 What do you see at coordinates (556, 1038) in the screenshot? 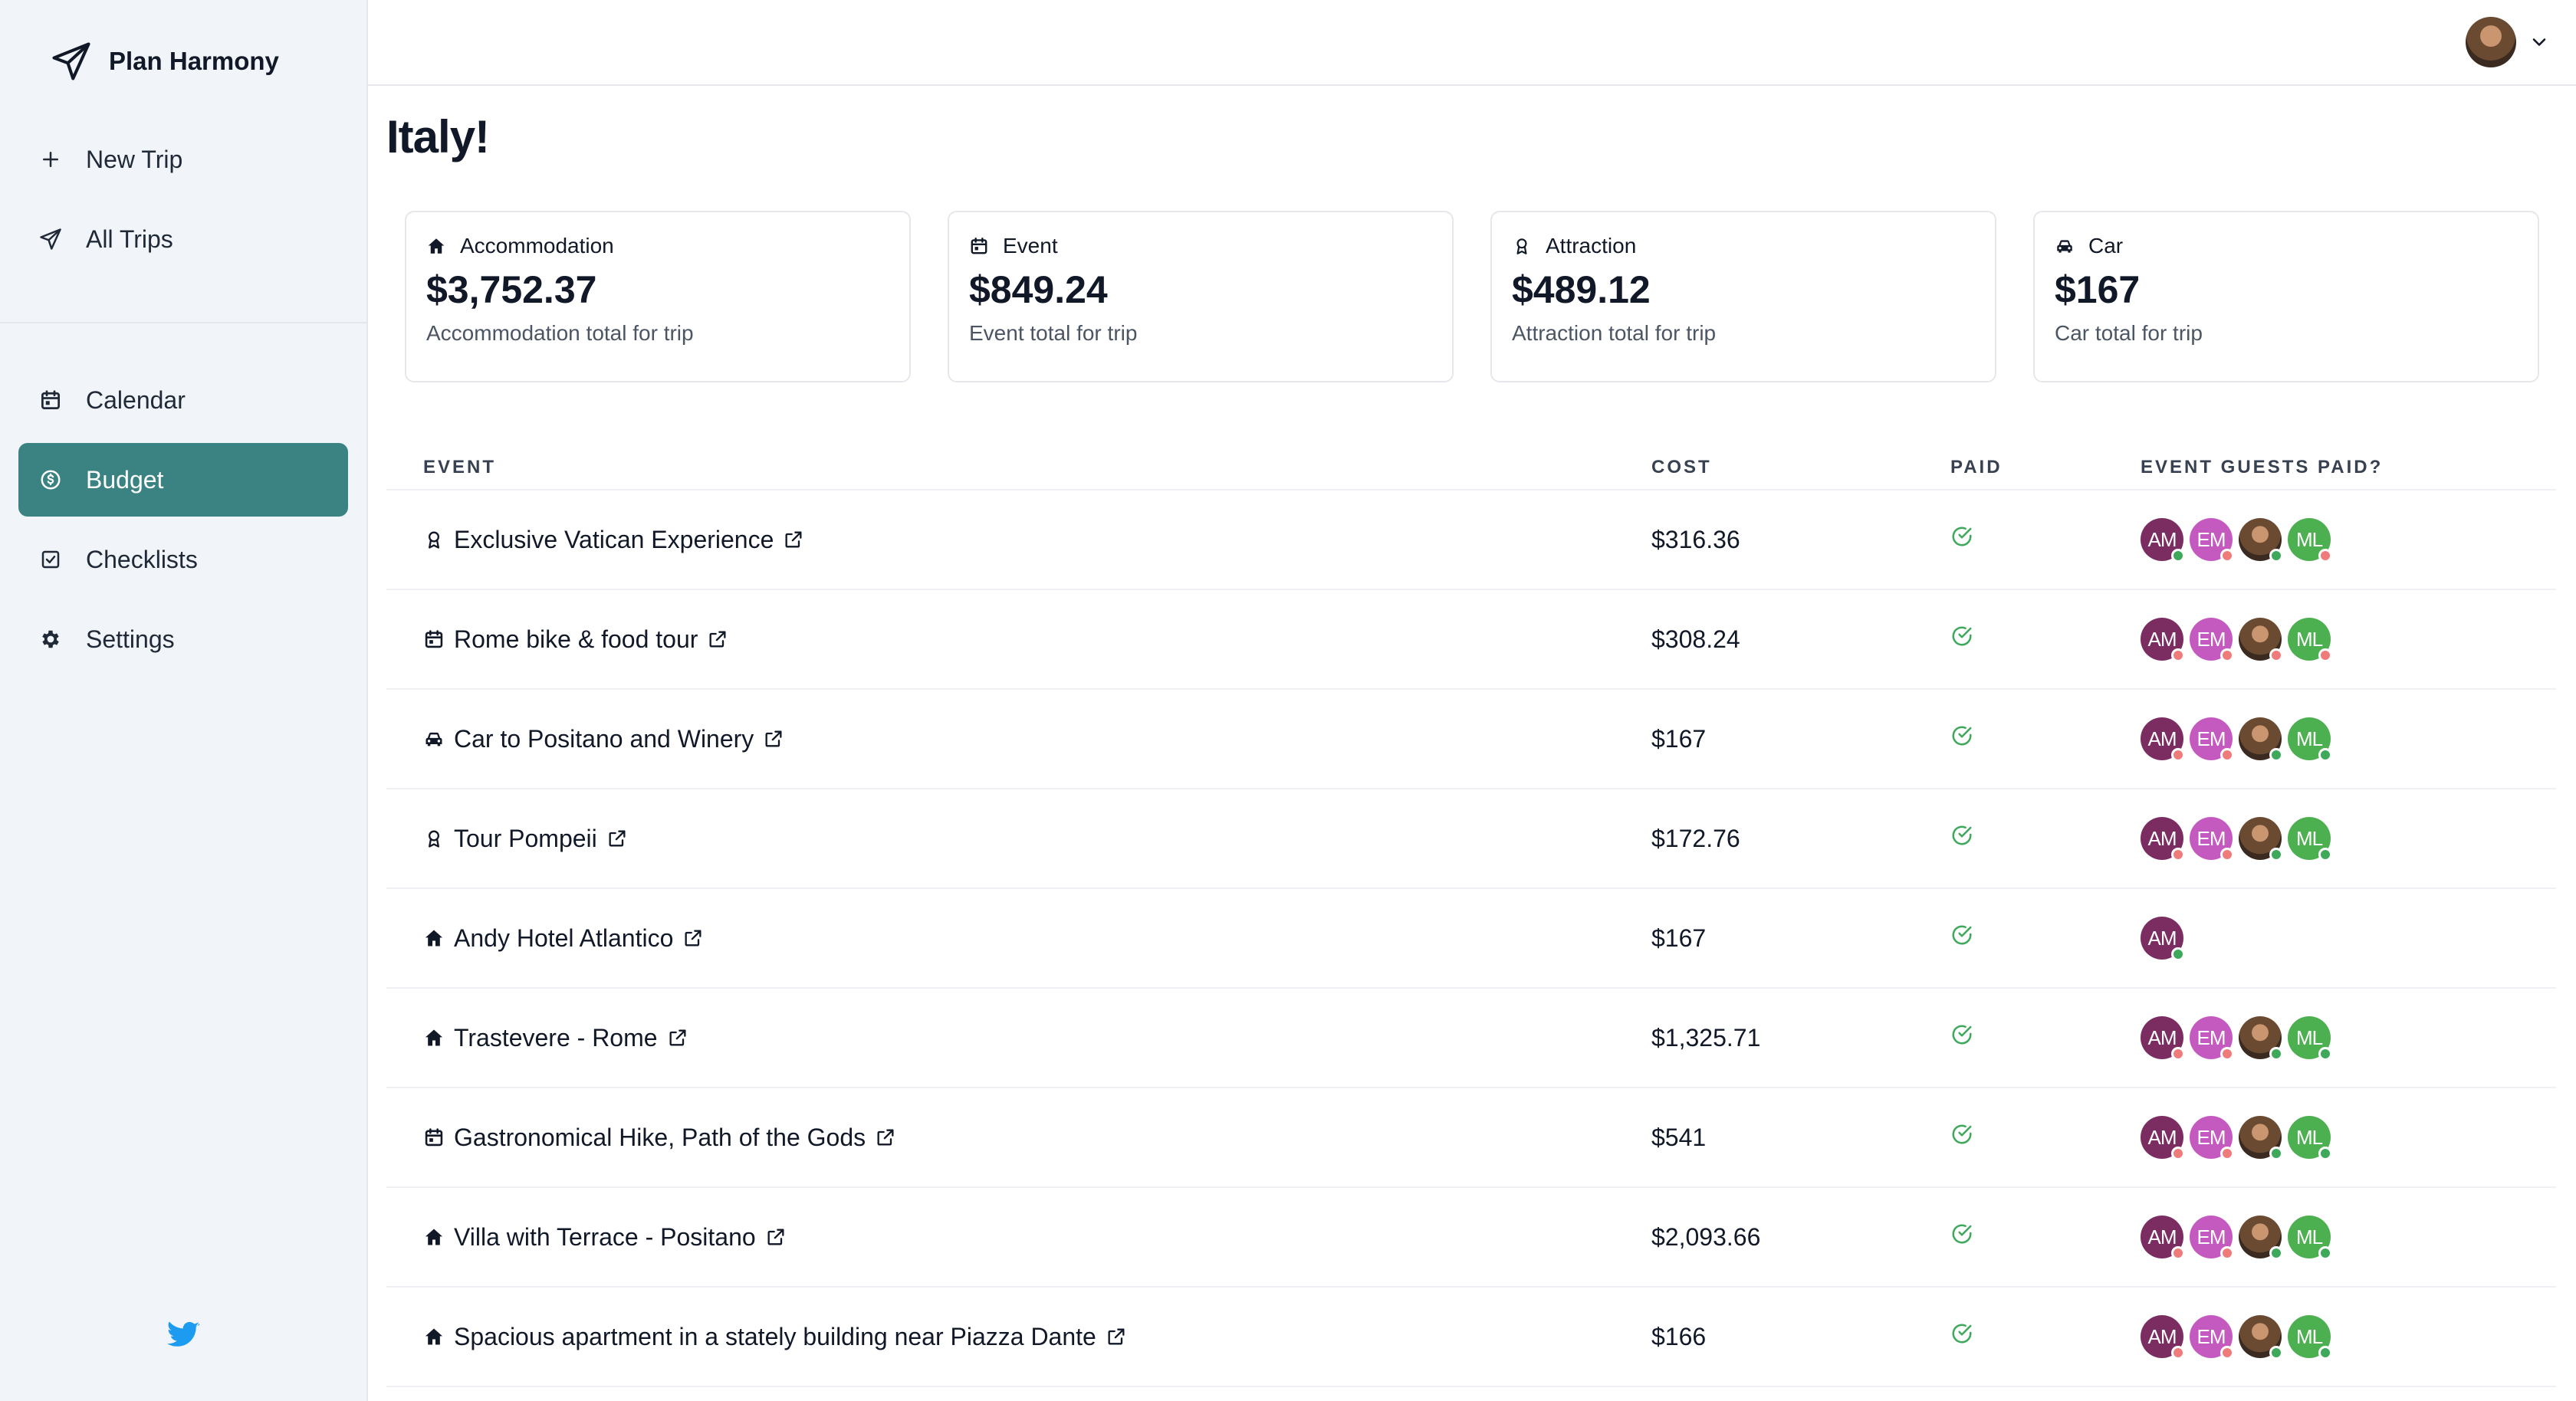
I see `event-name: Trastevere - Rome` at bounding box center [556, 1038].